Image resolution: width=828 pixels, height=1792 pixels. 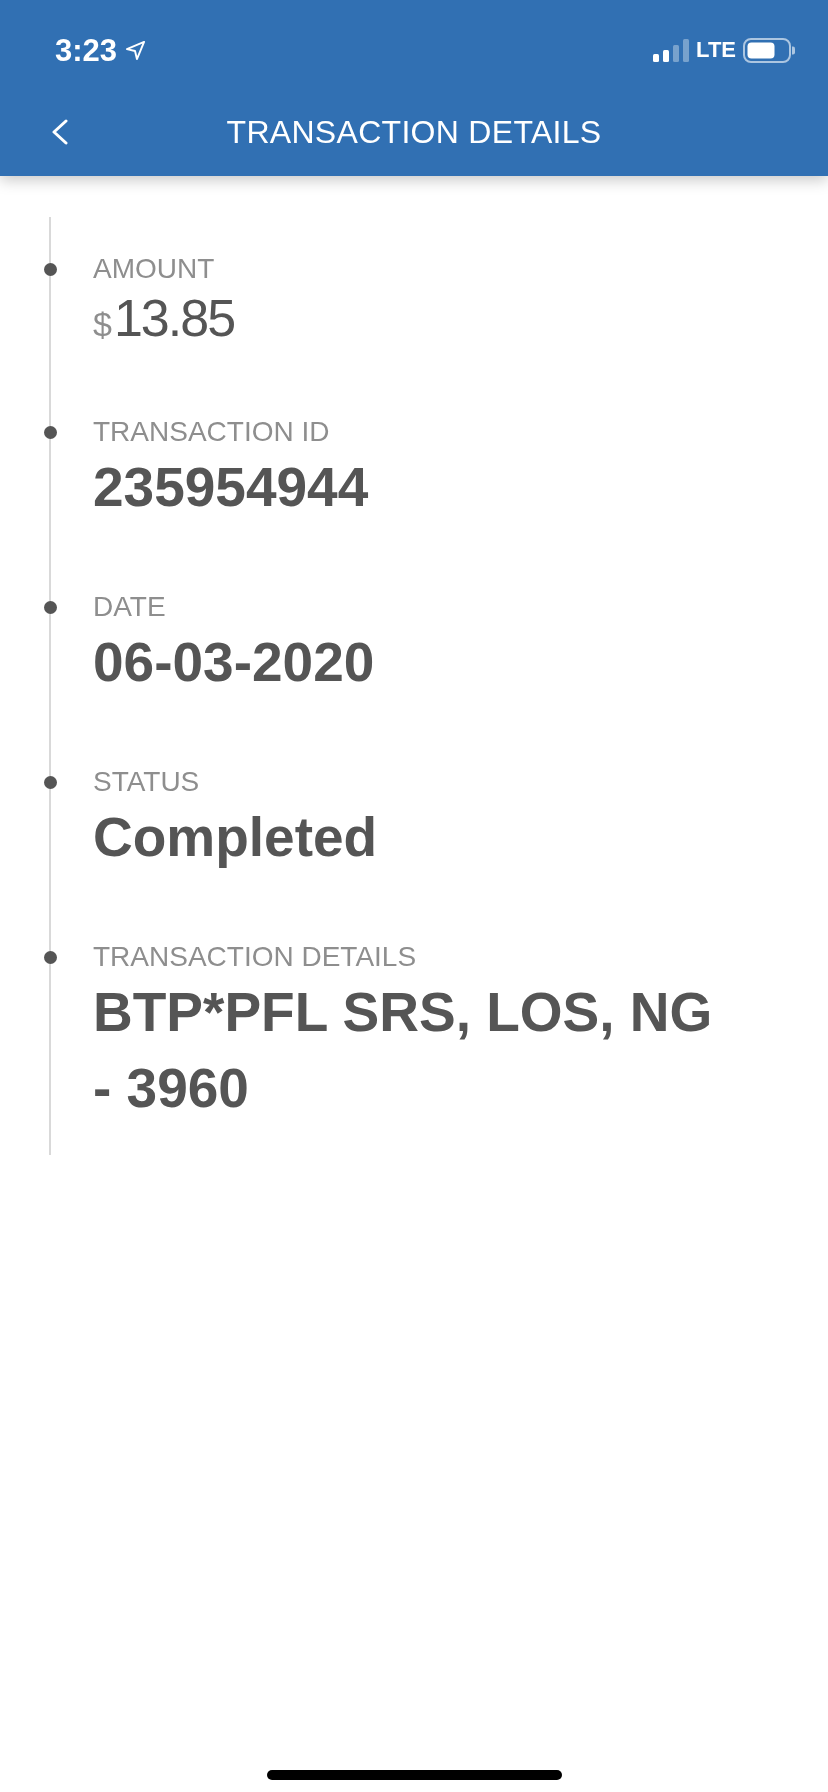 What do you see at coordinates (671, 50) in the screenshot?
I see `signal-bars-icon` at bounding box center [671, 50].